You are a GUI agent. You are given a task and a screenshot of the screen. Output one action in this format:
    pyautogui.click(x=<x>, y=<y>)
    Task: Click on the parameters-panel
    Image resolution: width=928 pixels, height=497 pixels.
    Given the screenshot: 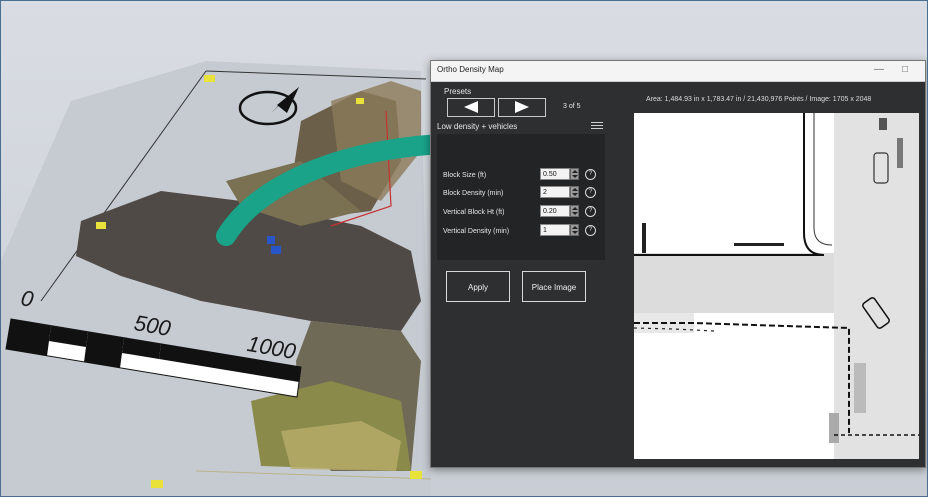 What is the action you would take?
    pyautogui.click(x=521, y=197)
    